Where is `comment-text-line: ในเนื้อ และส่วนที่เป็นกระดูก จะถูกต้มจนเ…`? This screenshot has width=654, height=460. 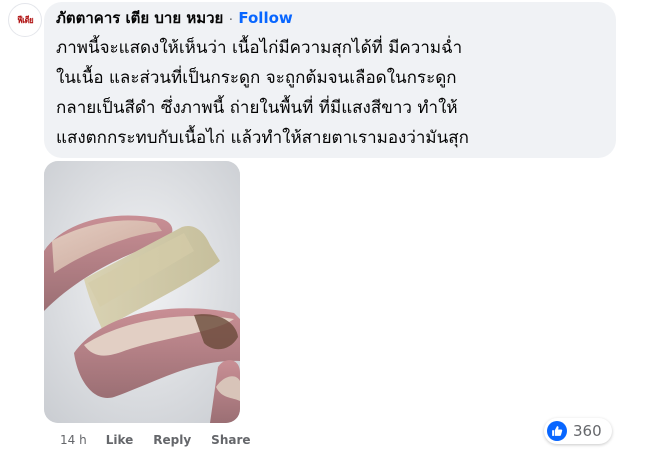 comment-text-line: ในเนื้อ และส่วนที่เป็นกระดูก จะถูกต้มจนเ… is located at coordinates (256, 78).